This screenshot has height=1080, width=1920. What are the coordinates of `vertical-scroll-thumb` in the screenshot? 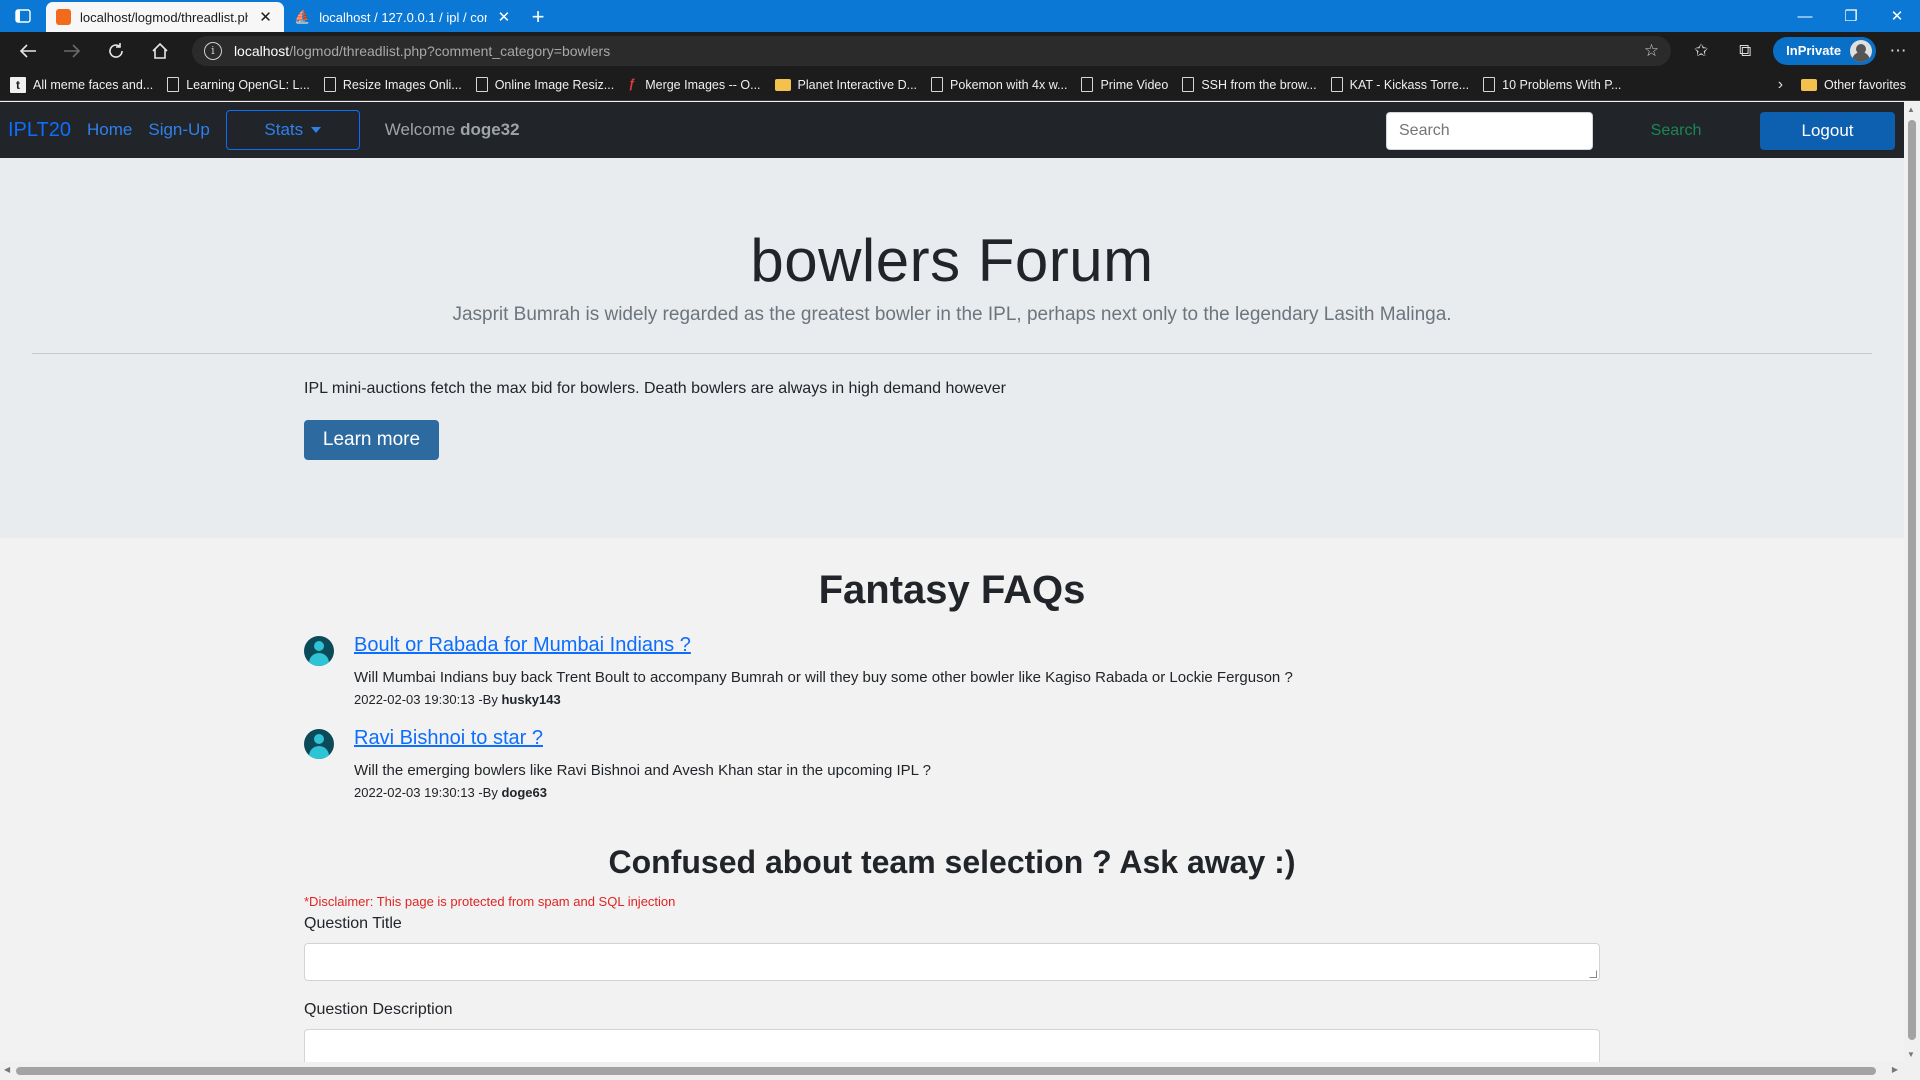 It's located at (1912, 580).